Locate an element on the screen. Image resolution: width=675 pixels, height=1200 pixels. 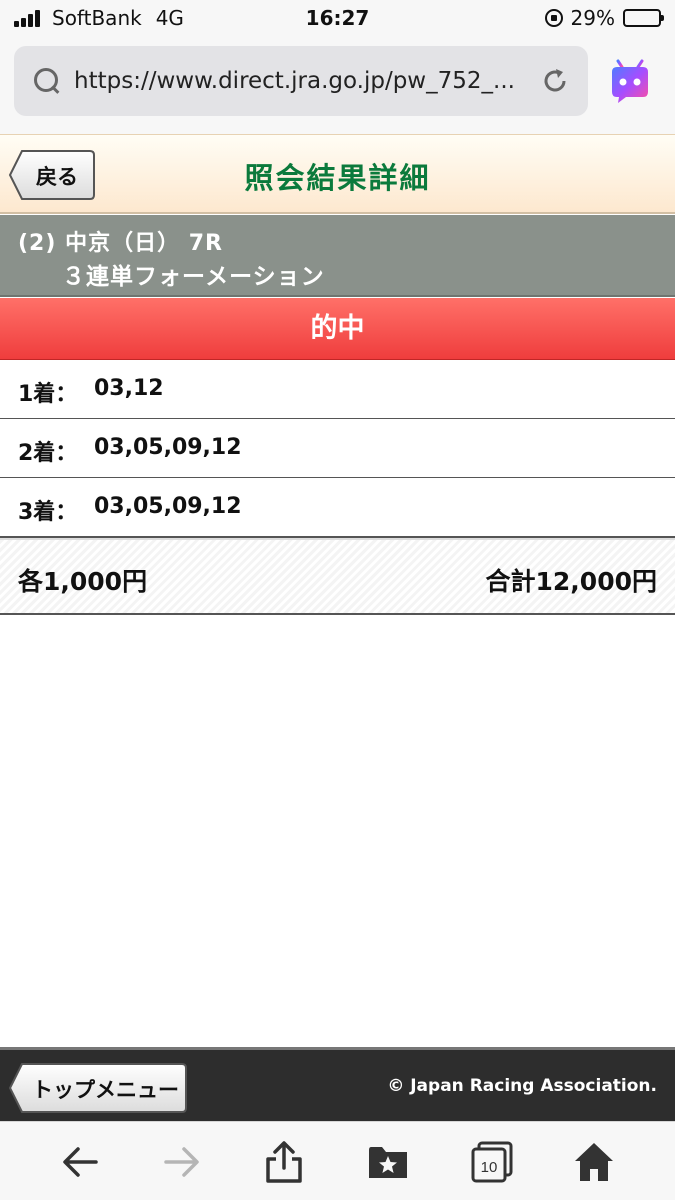
pick-label: 3着： is located at coordinates (48, 512).